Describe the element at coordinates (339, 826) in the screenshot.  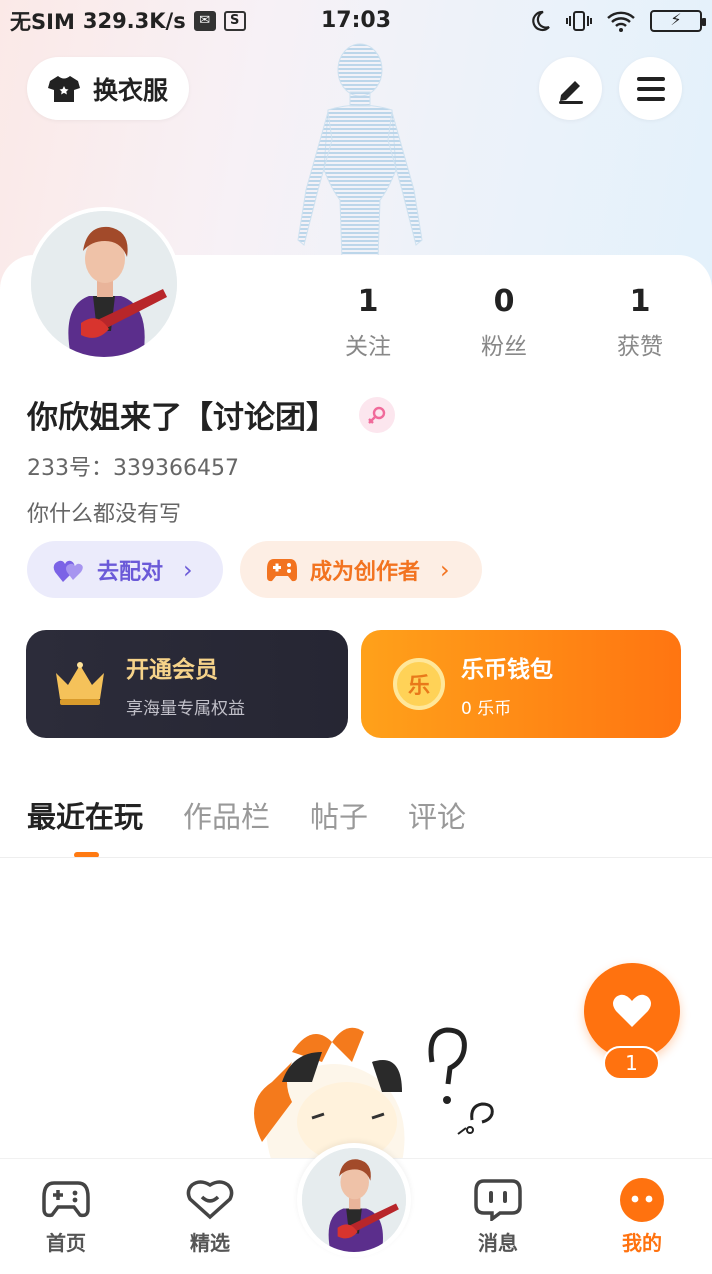
I see `tab-posts: 帖子` at that location.